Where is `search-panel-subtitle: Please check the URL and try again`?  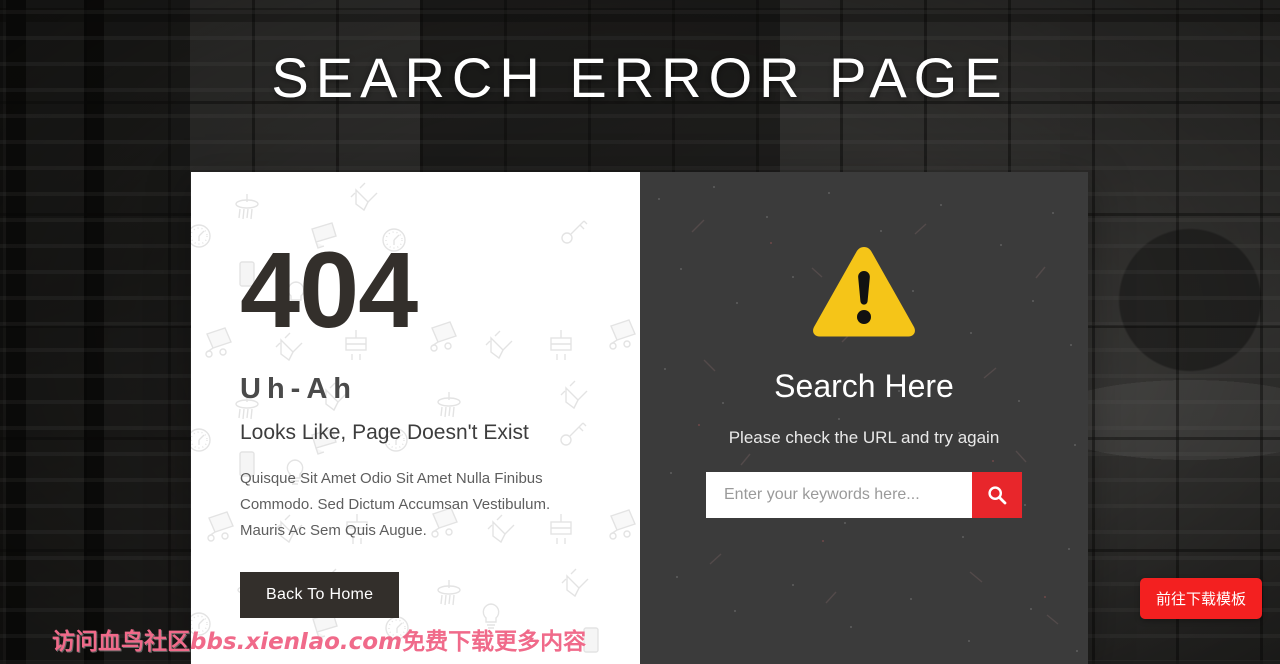
search-panel-subtitle: Please check the URL and try again is located at coordinates (864, 437).